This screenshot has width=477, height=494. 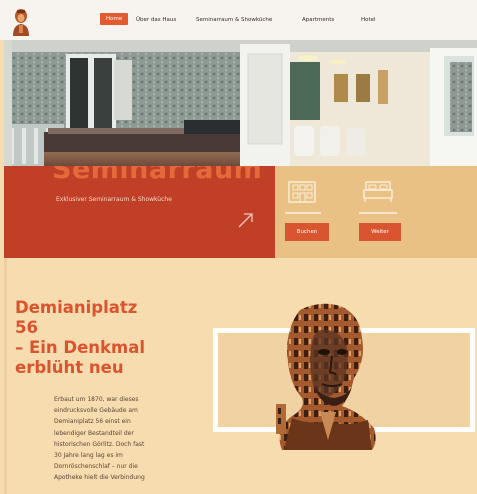 What do you see at coordinates (76, 307) in the screenshot?
I see `title-line: Demianiplatz` at bounding box center [76, 307].